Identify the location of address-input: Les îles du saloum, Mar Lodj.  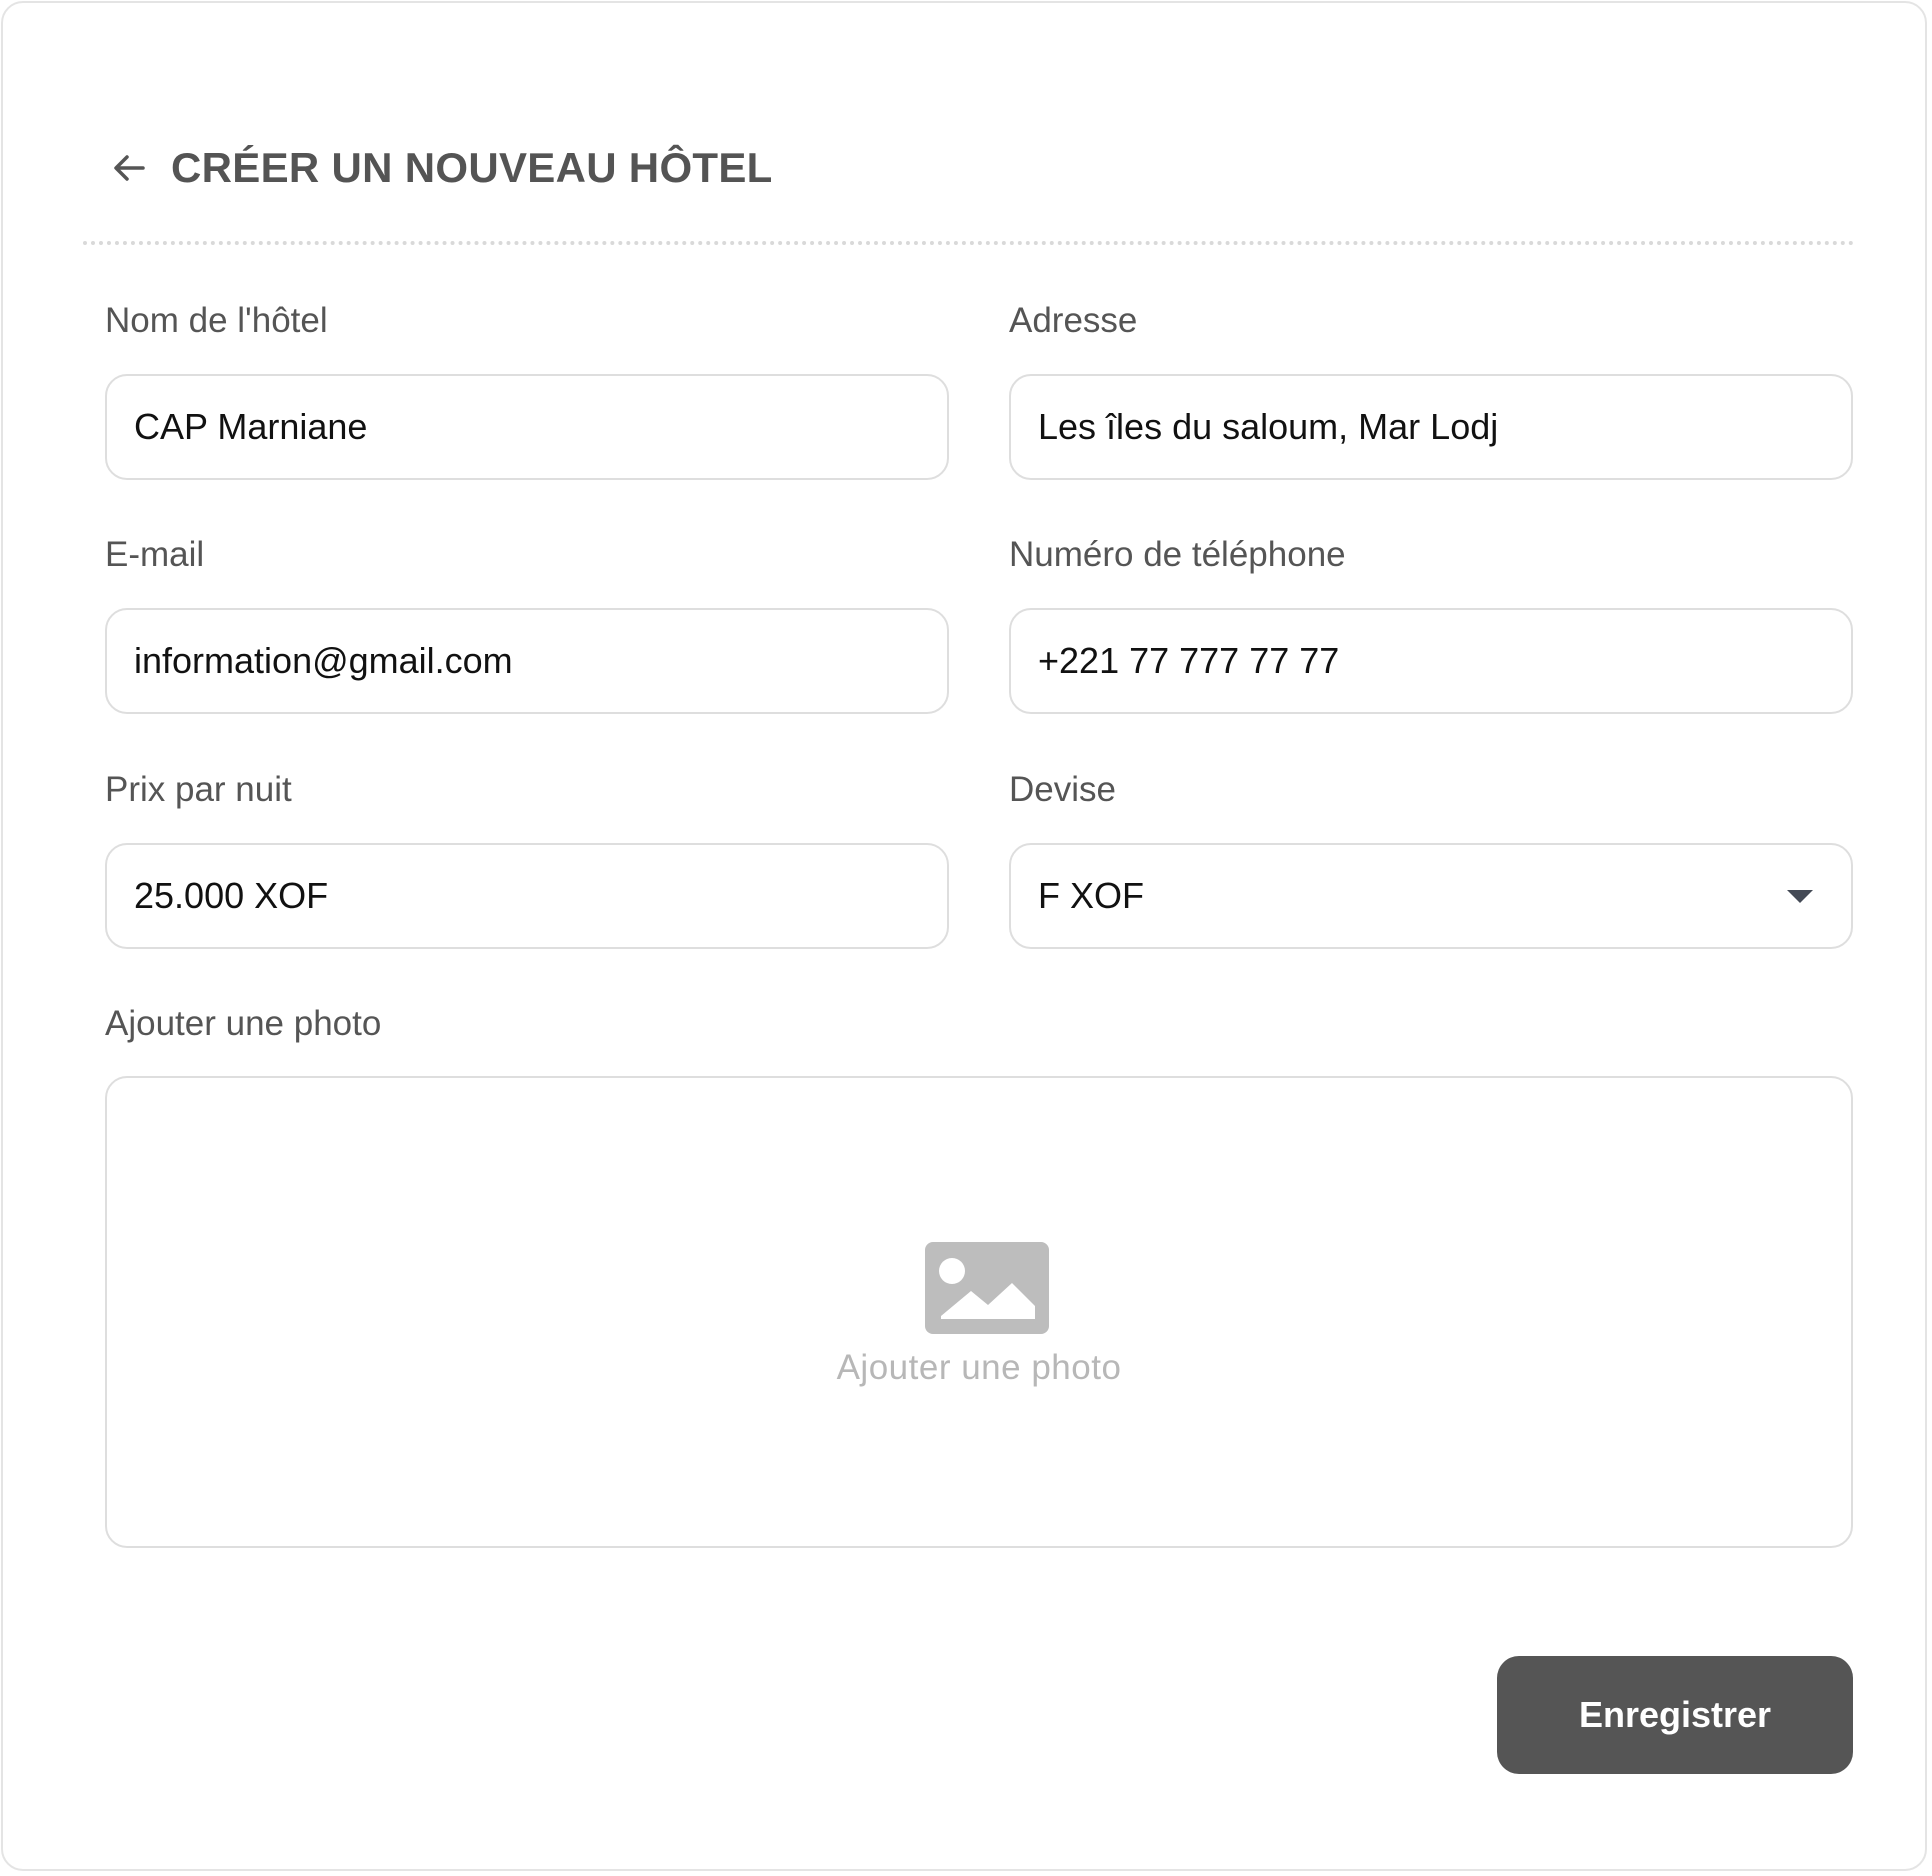
(1431, 427).